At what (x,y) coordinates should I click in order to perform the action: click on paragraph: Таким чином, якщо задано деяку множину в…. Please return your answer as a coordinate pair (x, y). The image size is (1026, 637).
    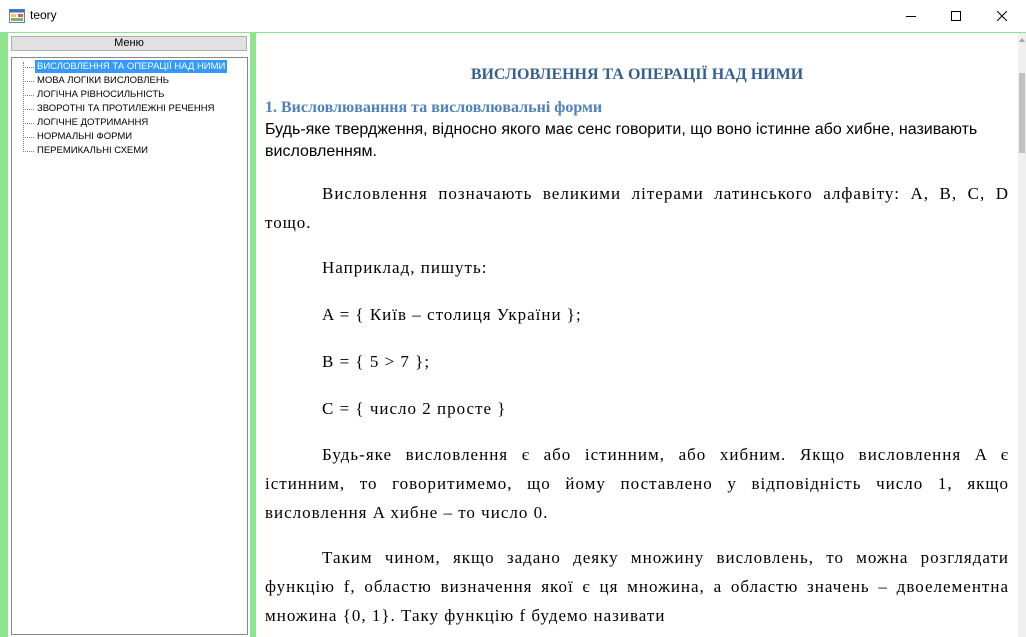
    Looking at the image, I should click on (637, 586).